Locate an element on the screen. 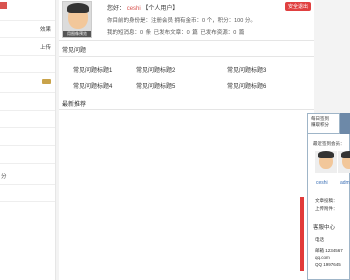 Image resolution: width=350 pixels, height=280 pixels. sidebar-item-effect: 效果 is located at coordinates (45, 29).